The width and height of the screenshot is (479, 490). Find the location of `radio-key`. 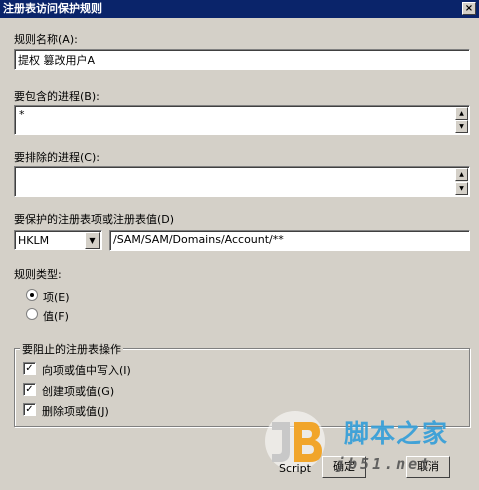

radio-key is located at coordinates (32, 295).